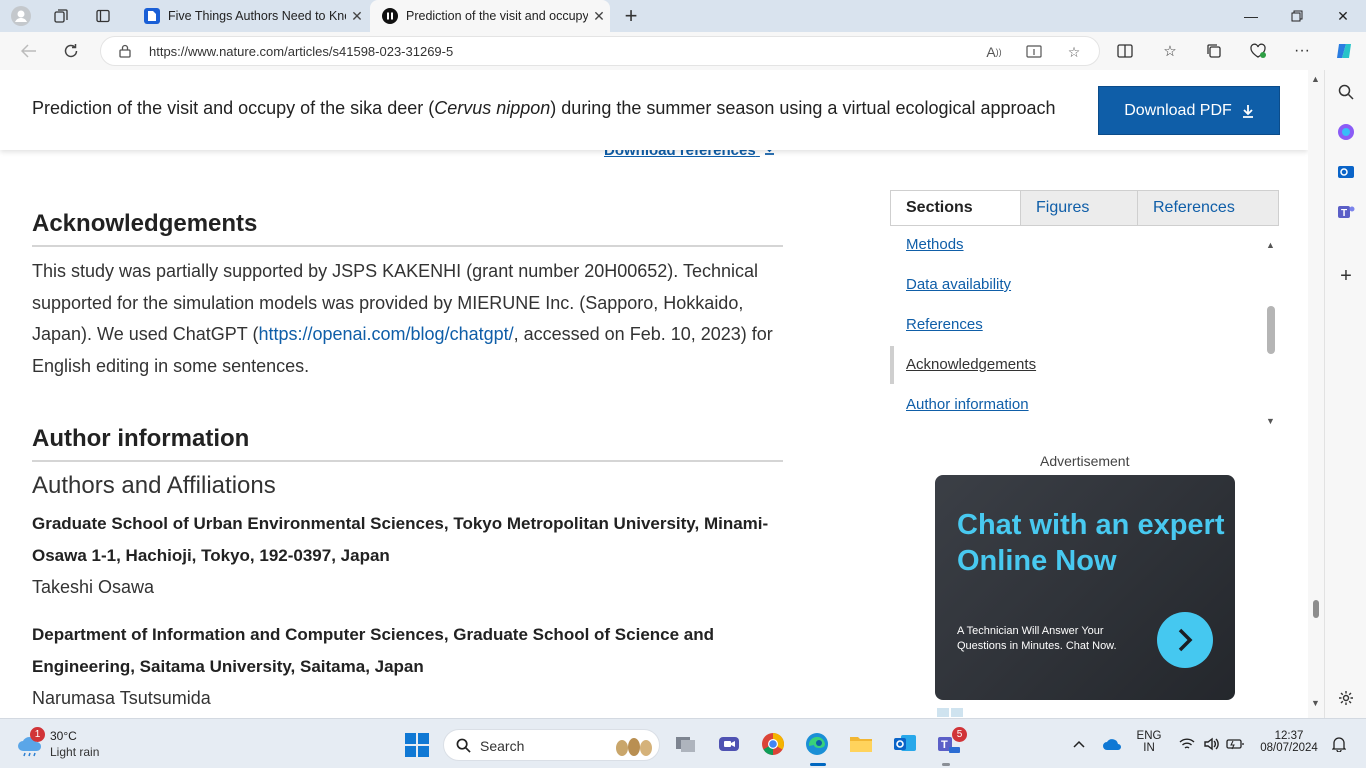 The image size is (1366, 768). I want to click on weather-widget: 1 30°C Light rain, so click(71, 745).